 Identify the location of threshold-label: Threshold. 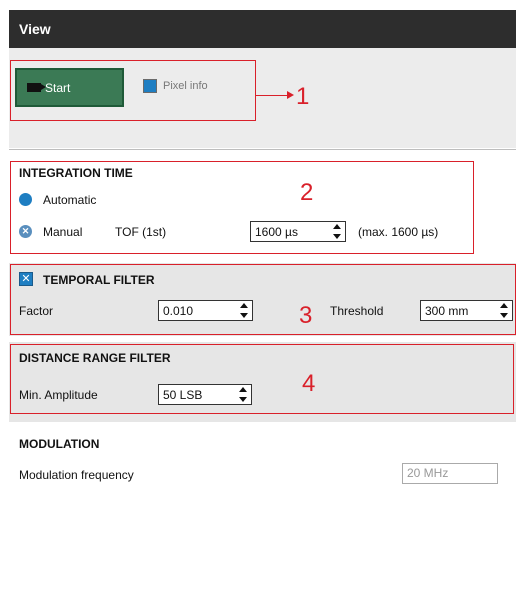
(357, 311).